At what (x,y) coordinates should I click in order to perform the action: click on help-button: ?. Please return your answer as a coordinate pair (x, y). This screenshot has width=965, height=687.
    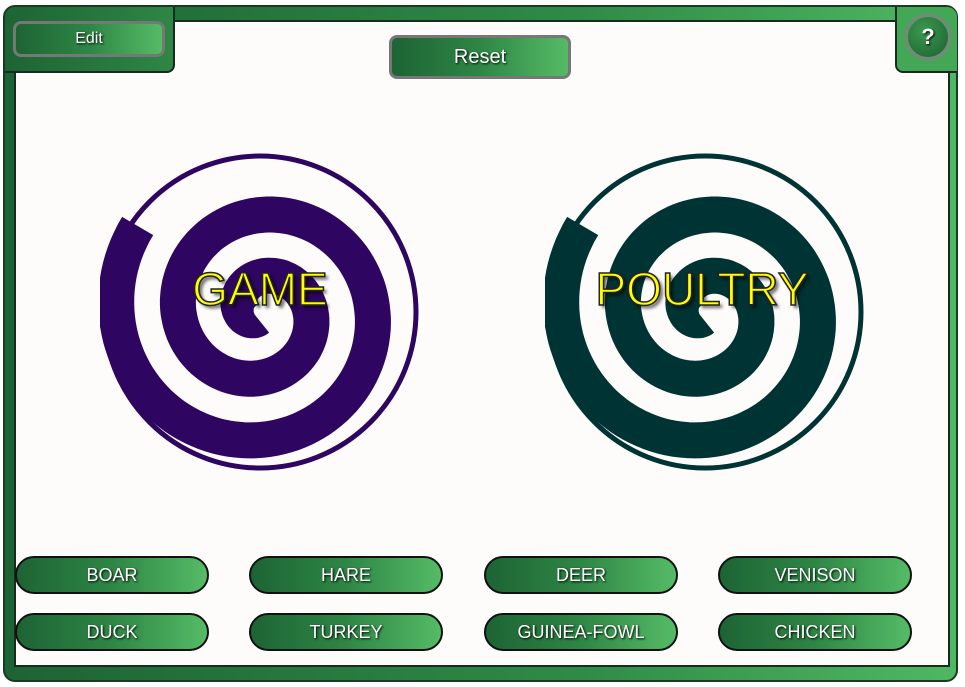
    Looking at the image, I should click on (928, 37).